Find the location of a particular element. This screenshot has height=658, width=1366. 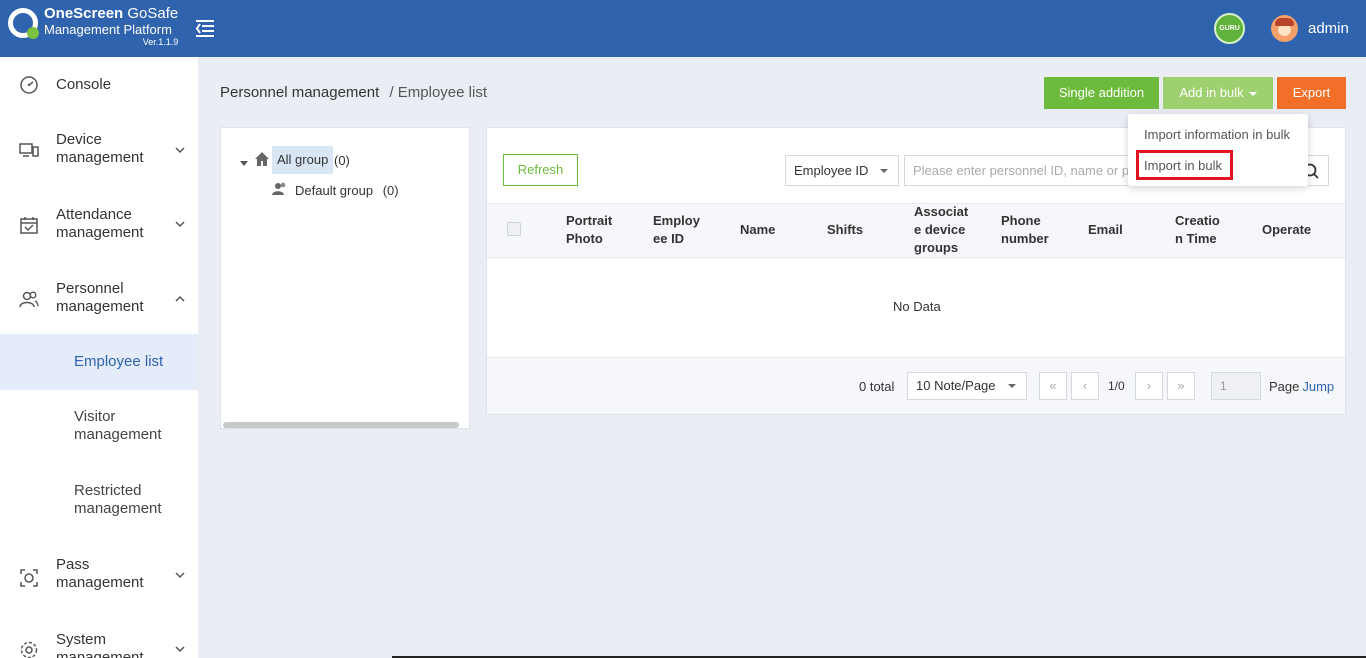

total-count: 0 total is located at coordinates (877, 386).